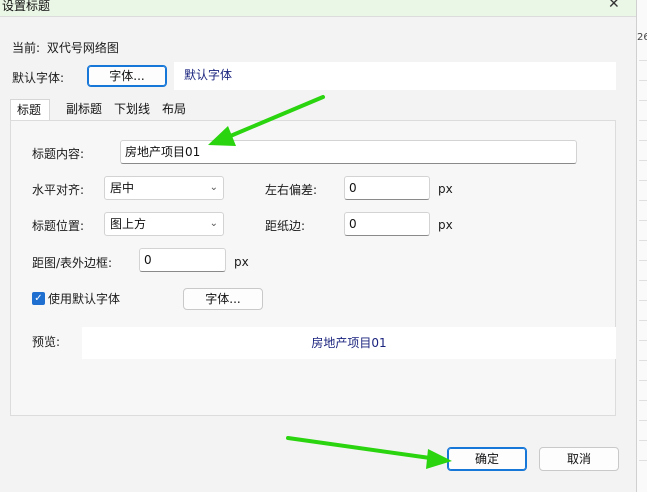 The width and height of the screenshot is (647, 492). What do you see at coordinates (30, 110) in the screenshot?
I see `tab-title: 标题` at bounding box center [30, 110].